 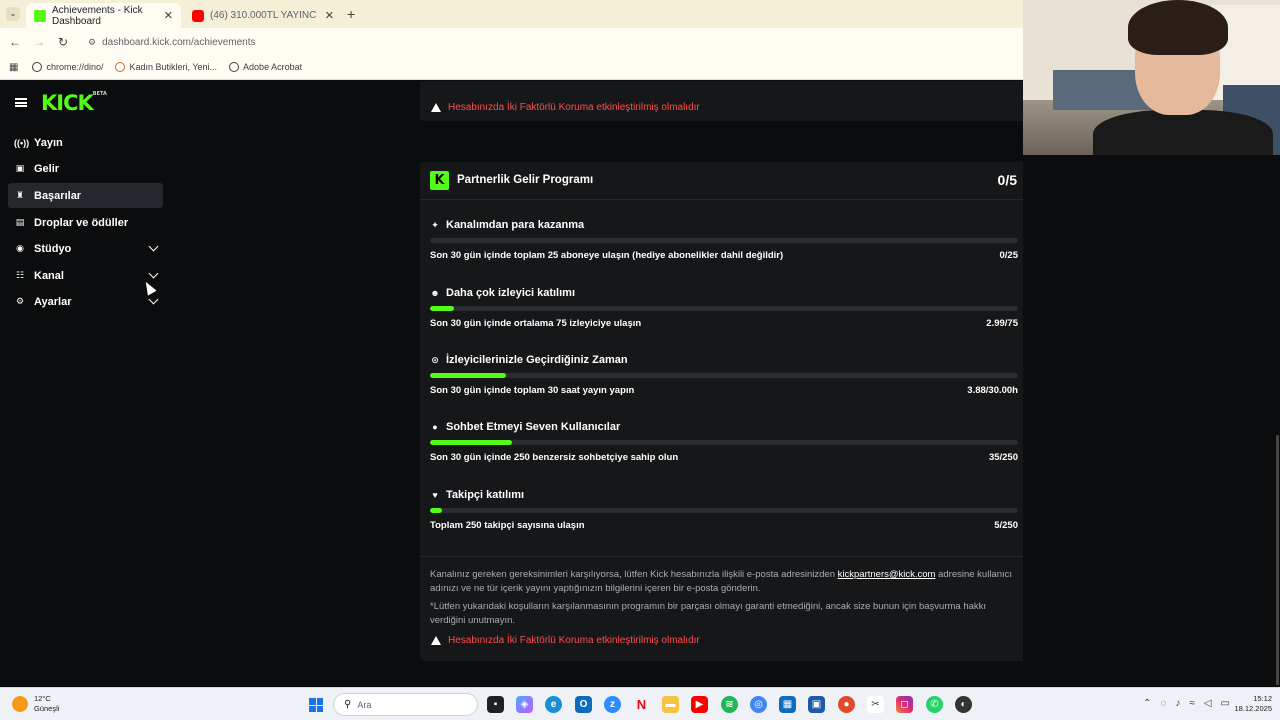 What do you see at coordinates (20, 275) in the screenshot?
I see `channel-icon: ☷` at bounding box center [20, 275].